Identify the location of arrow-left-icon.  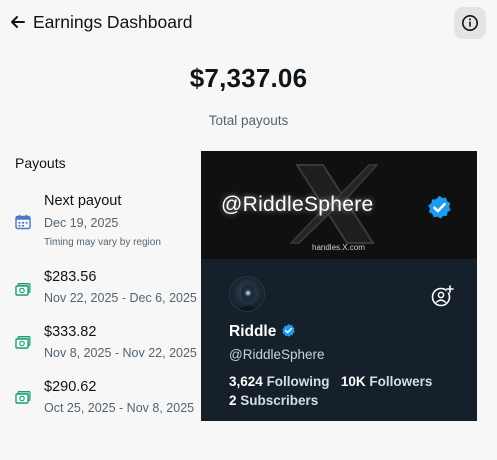
(18, 22).